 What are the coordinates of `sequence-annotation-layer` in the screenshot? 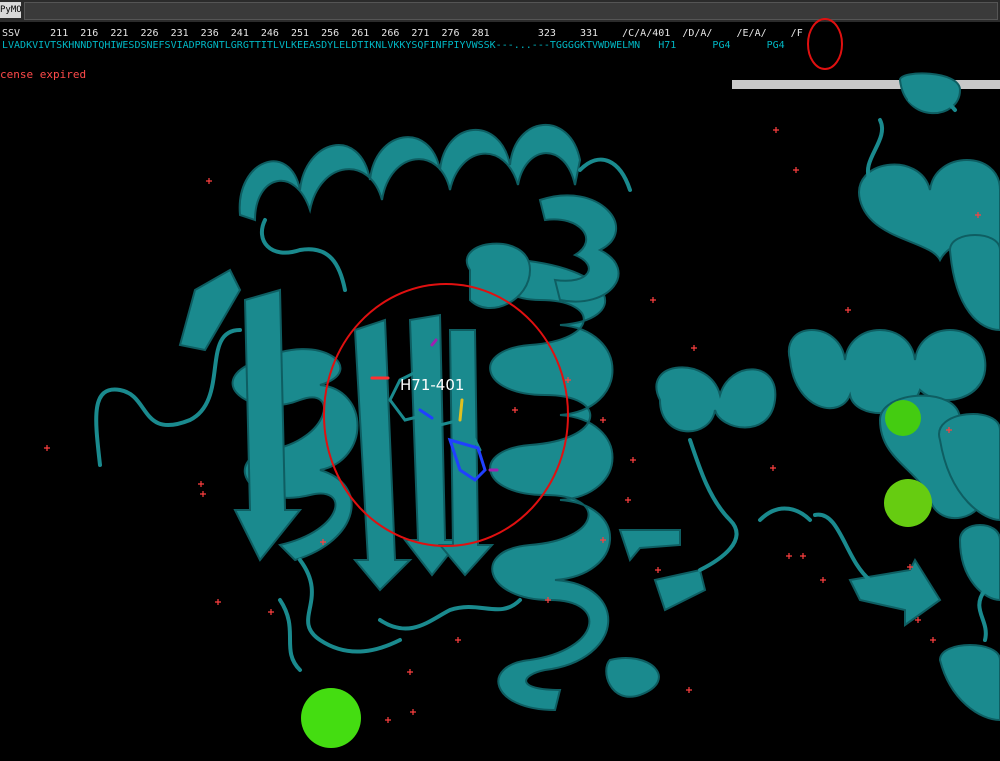 It's located at (825, 44).